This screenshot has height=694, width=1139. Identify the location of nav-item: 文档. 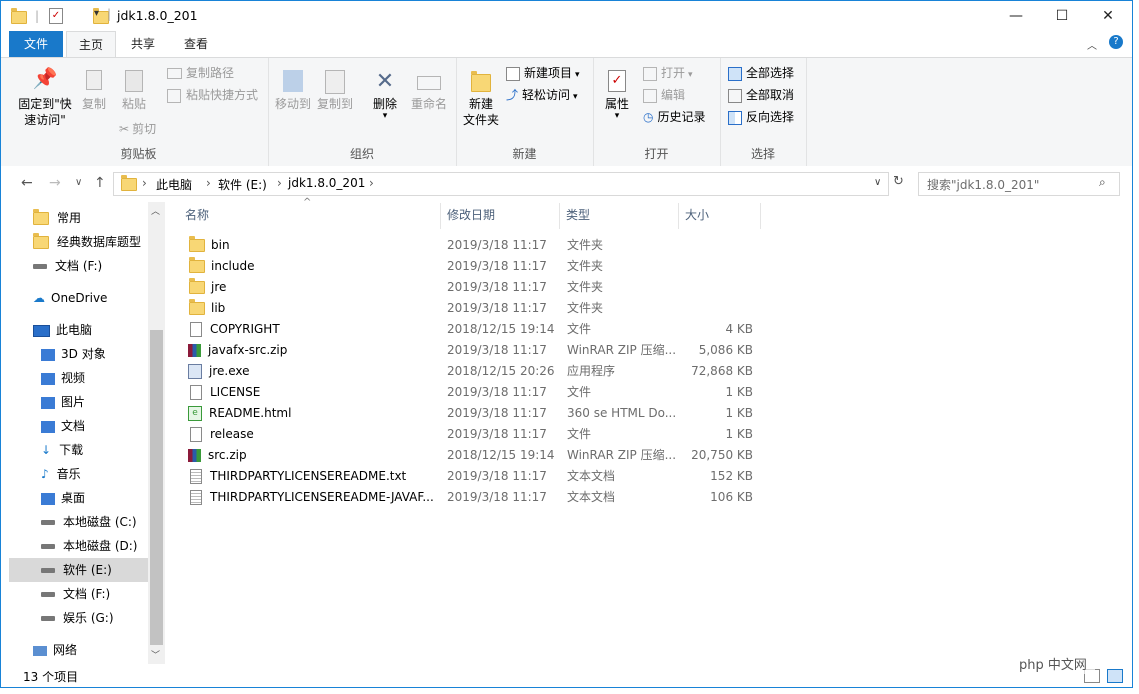
(79, 426).